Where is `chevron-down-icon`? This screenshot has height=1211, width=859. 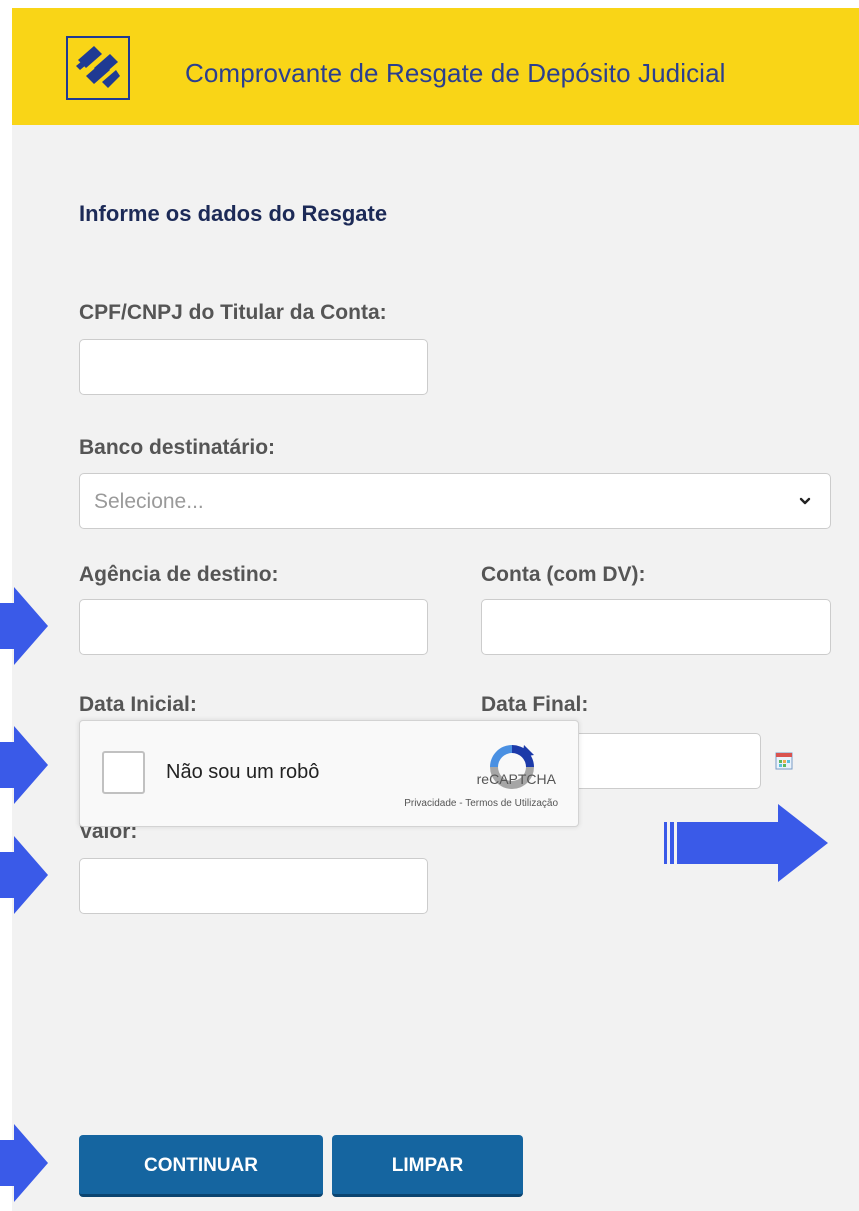
chevron-down-icon is located at coordinates (805, 501).